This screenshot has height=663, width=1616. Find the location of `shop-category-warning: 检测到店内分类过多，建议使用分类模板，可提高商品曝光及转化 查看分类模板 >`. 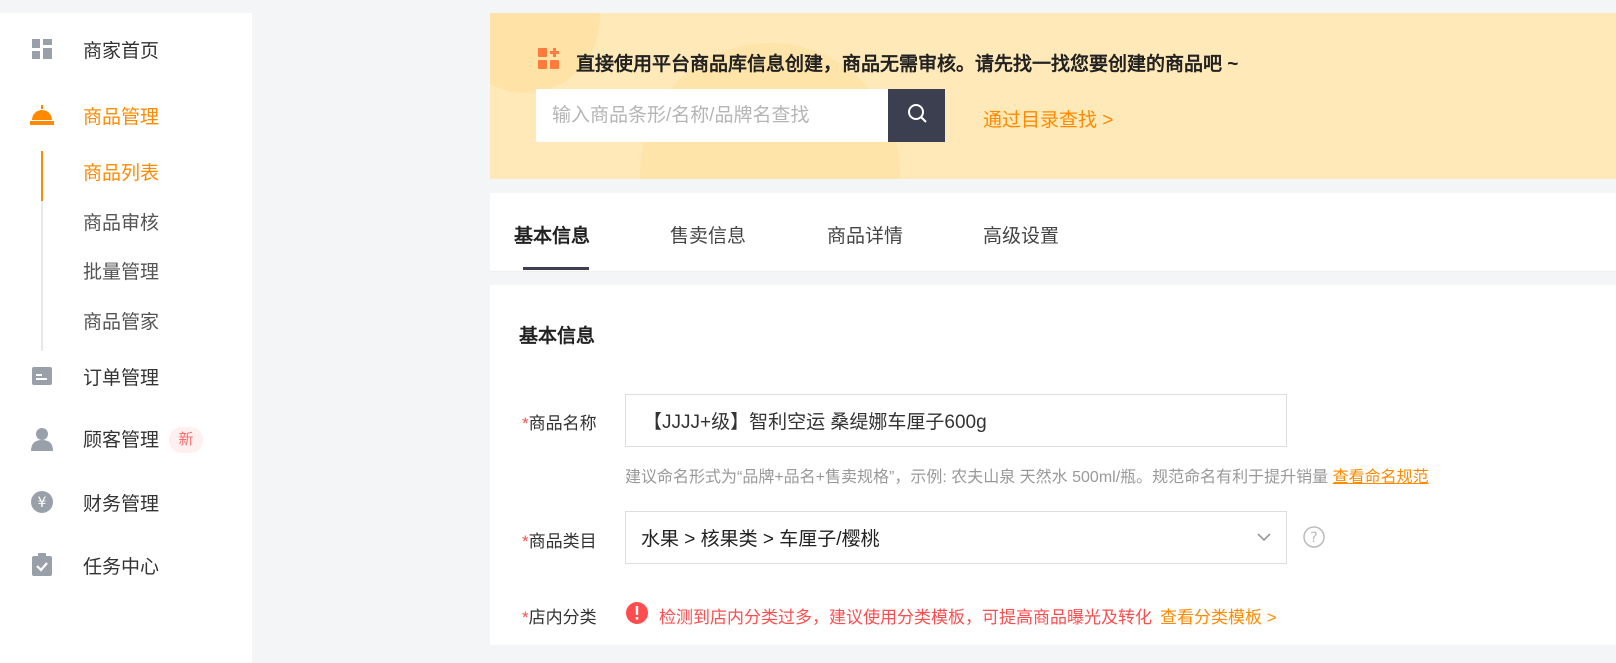

shop-category-warning: 检测到店内分类过多，建议使用分类模板，可提高商品曝光及转化 查看分类模板 > is located at coordinates (951, 615).